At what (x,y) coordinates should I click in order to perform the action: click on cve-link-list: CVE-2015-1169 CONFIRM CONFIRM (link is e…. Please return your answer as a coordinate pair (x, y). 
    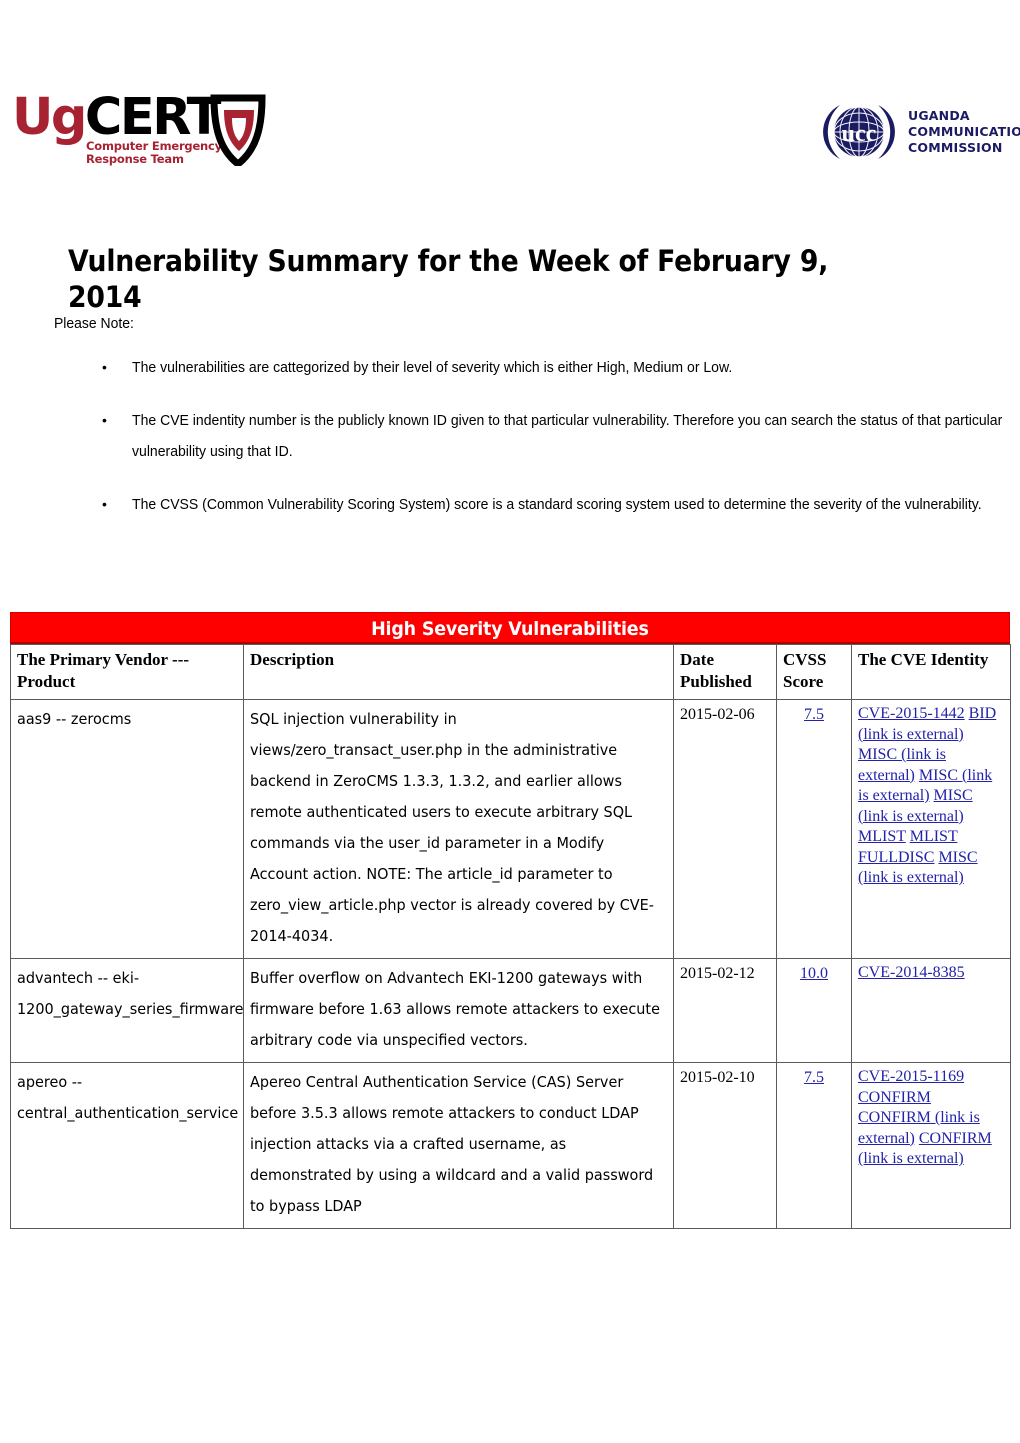
    Looking at the image, I should click on (931, 1118).